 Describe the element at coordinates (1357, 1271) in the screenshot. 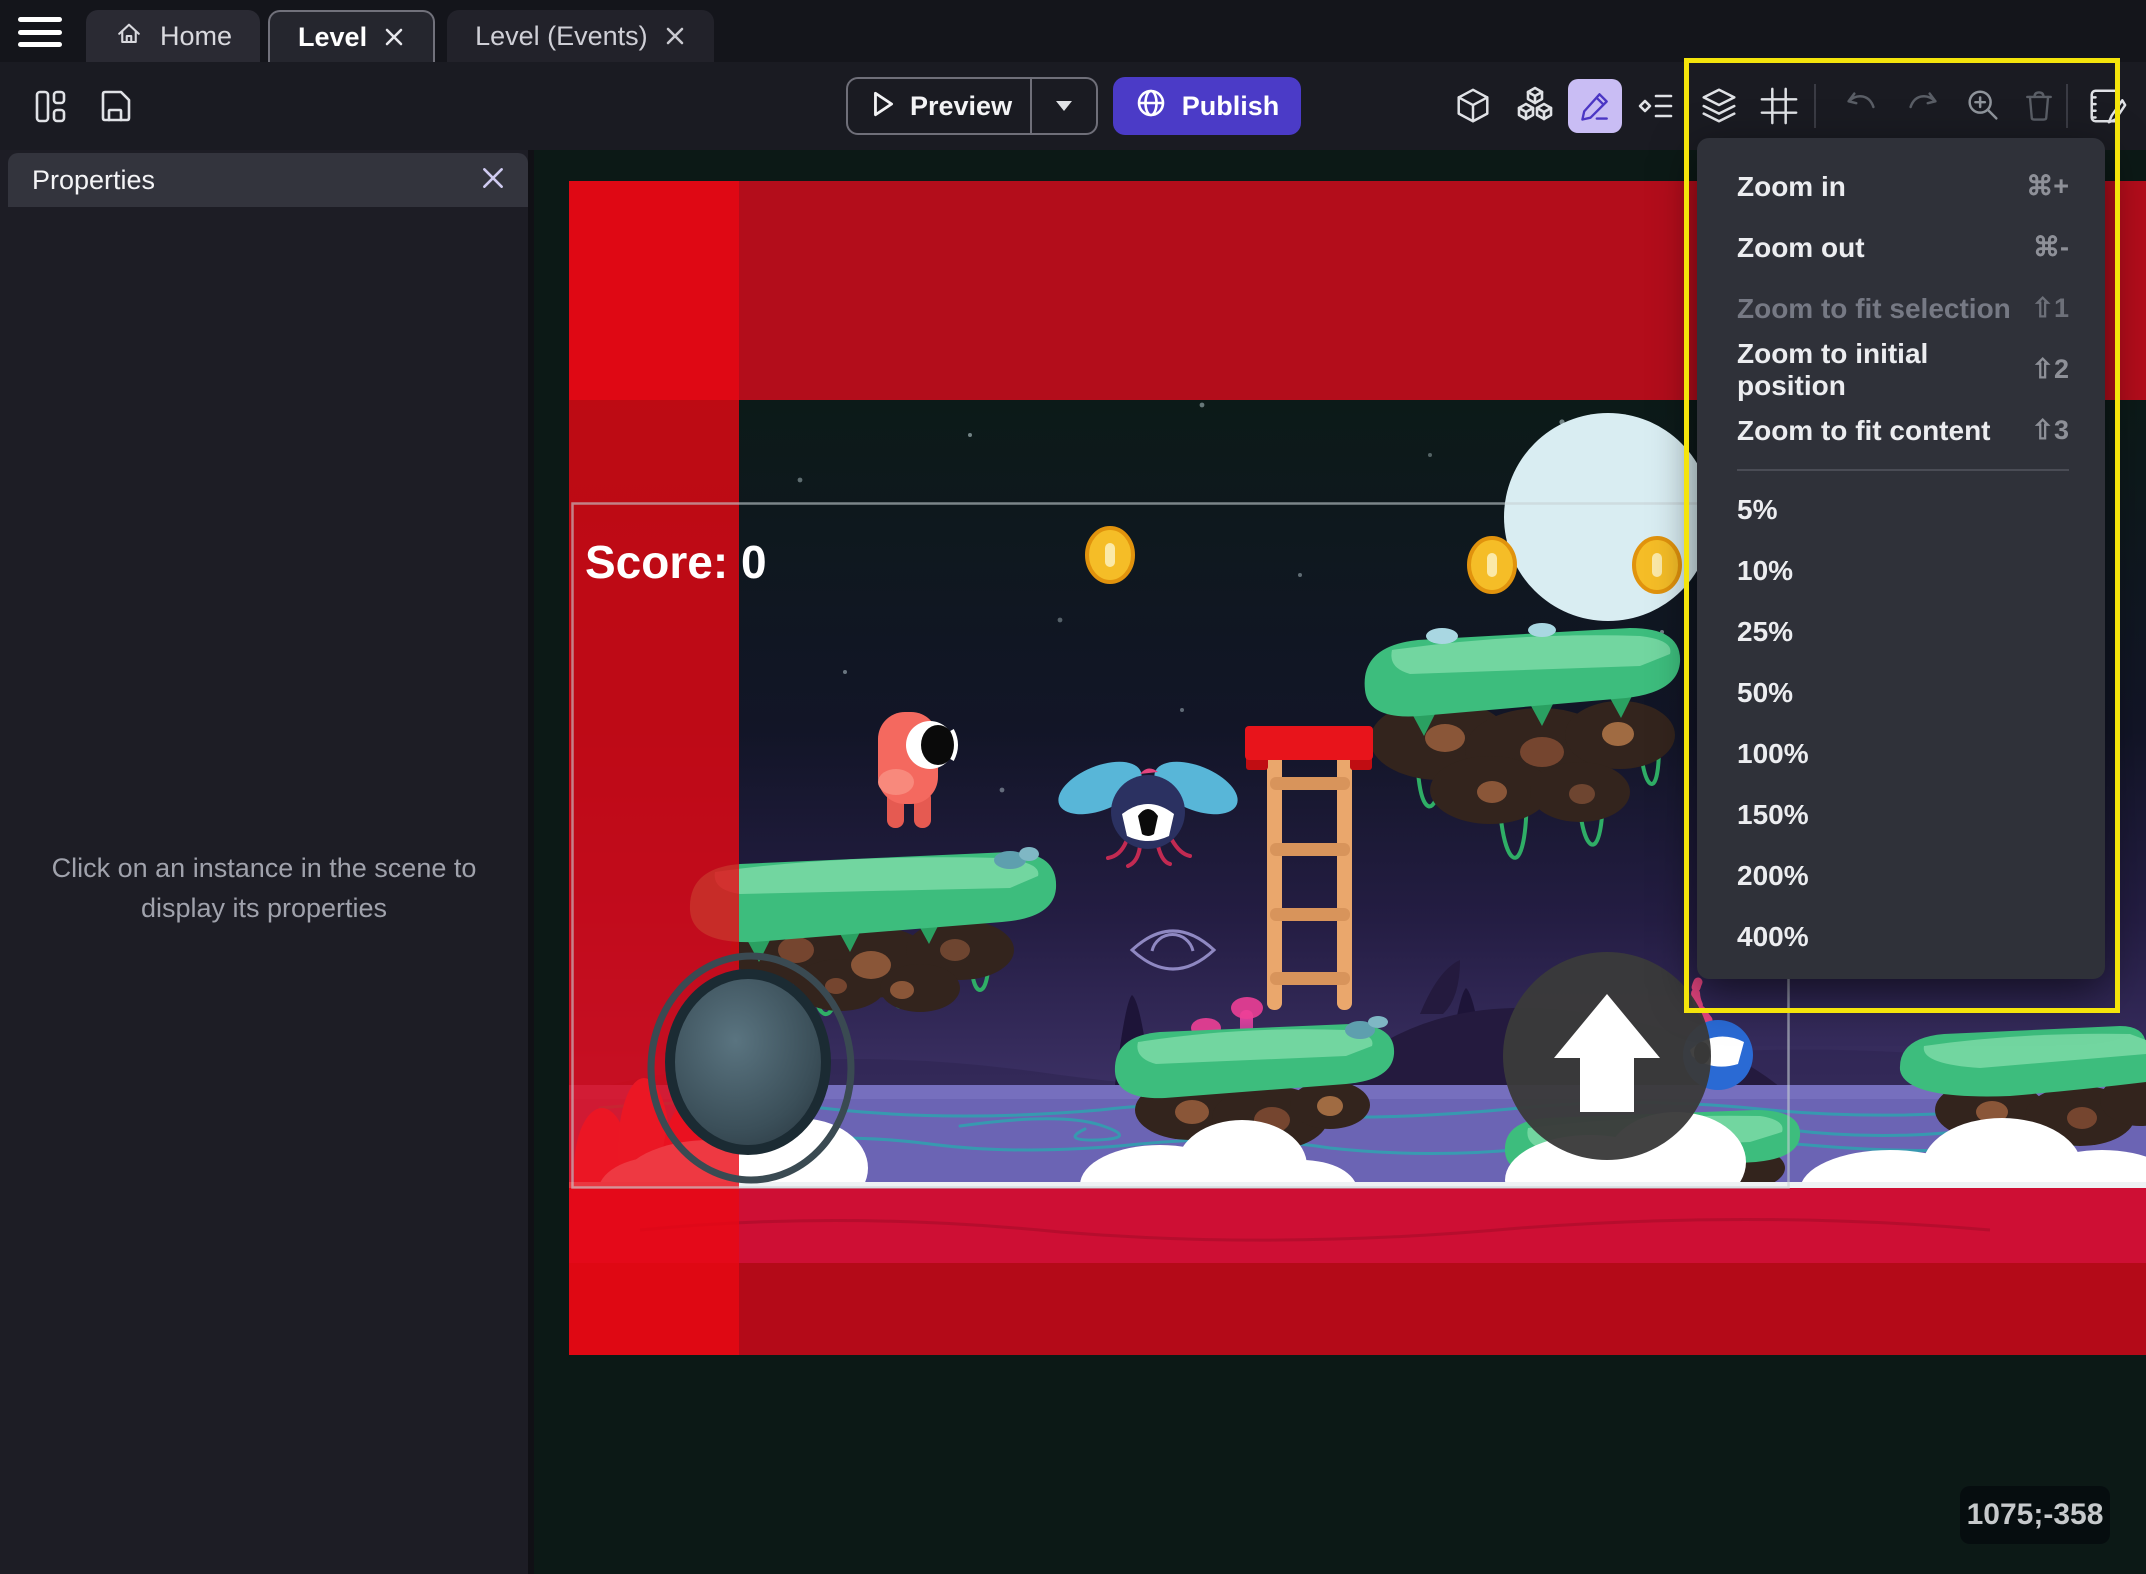

I see `level-bound-bottom` at that location.